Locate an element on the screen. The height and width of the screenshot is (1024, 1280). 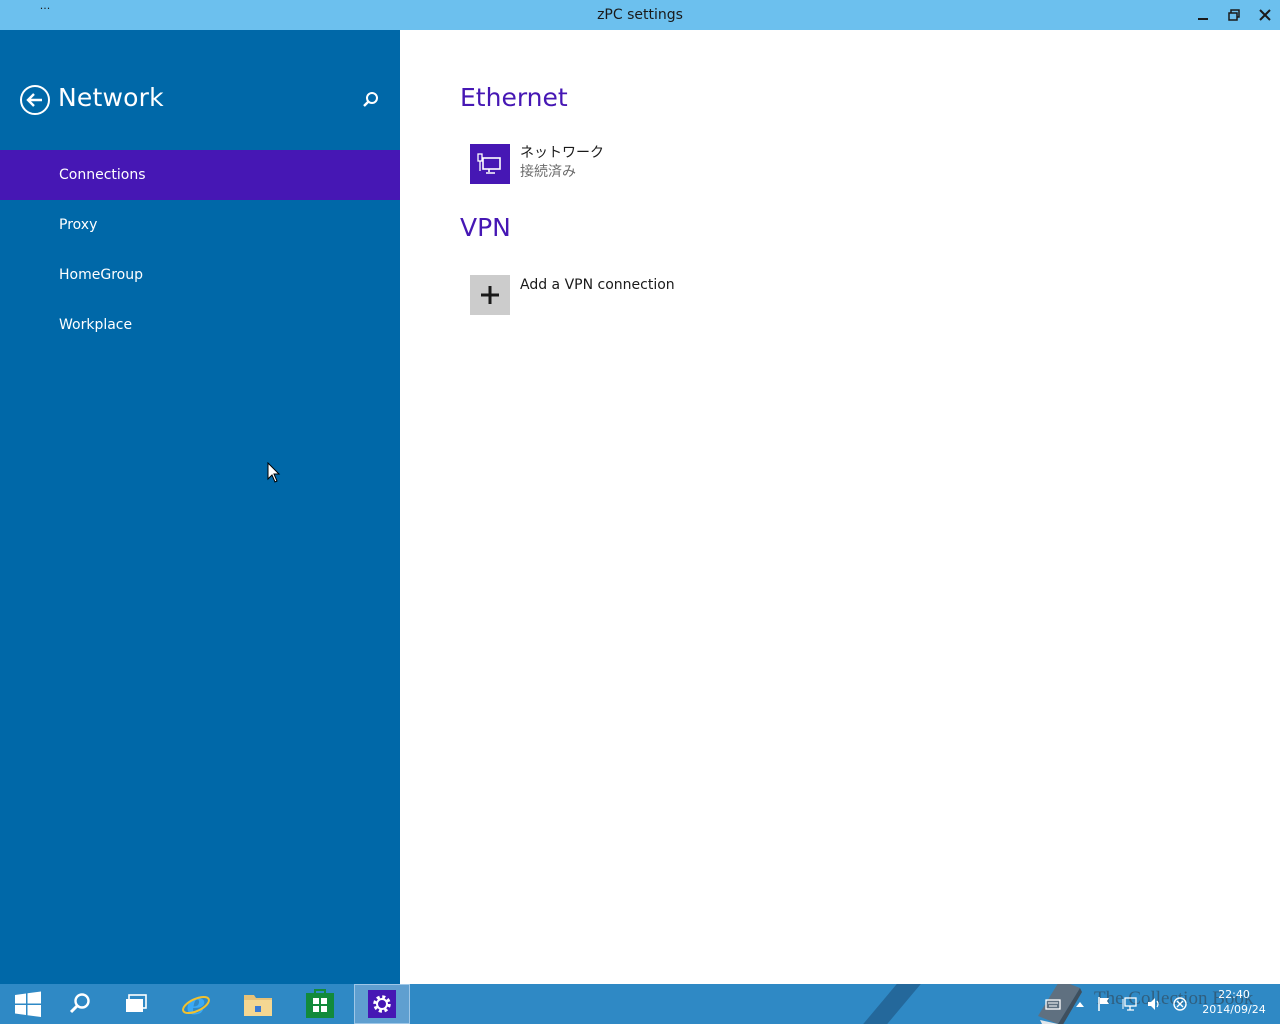
keyboard-icon is located at coordinates (1053, 1004).